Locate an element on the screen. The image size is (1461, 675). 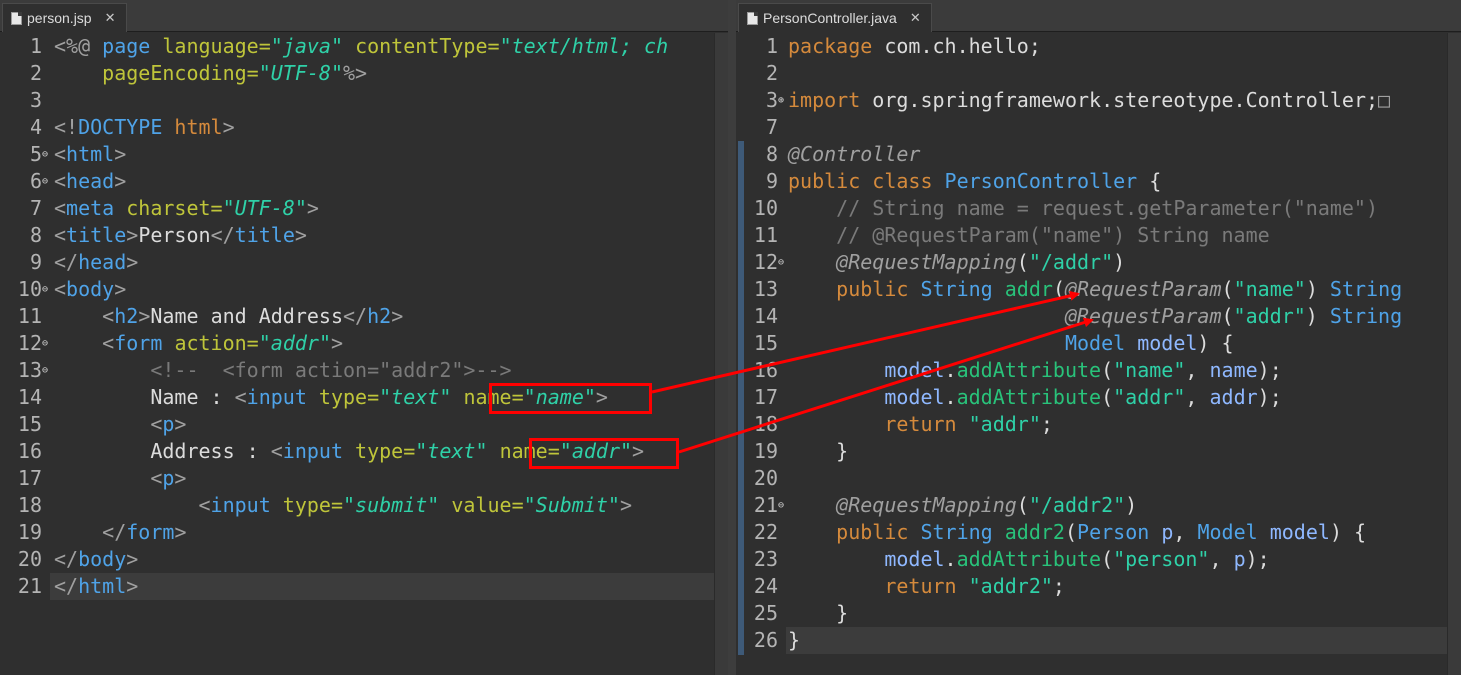
tab-person-controller-java: PersonController.java ✕ is located at coordinates (835, 17).